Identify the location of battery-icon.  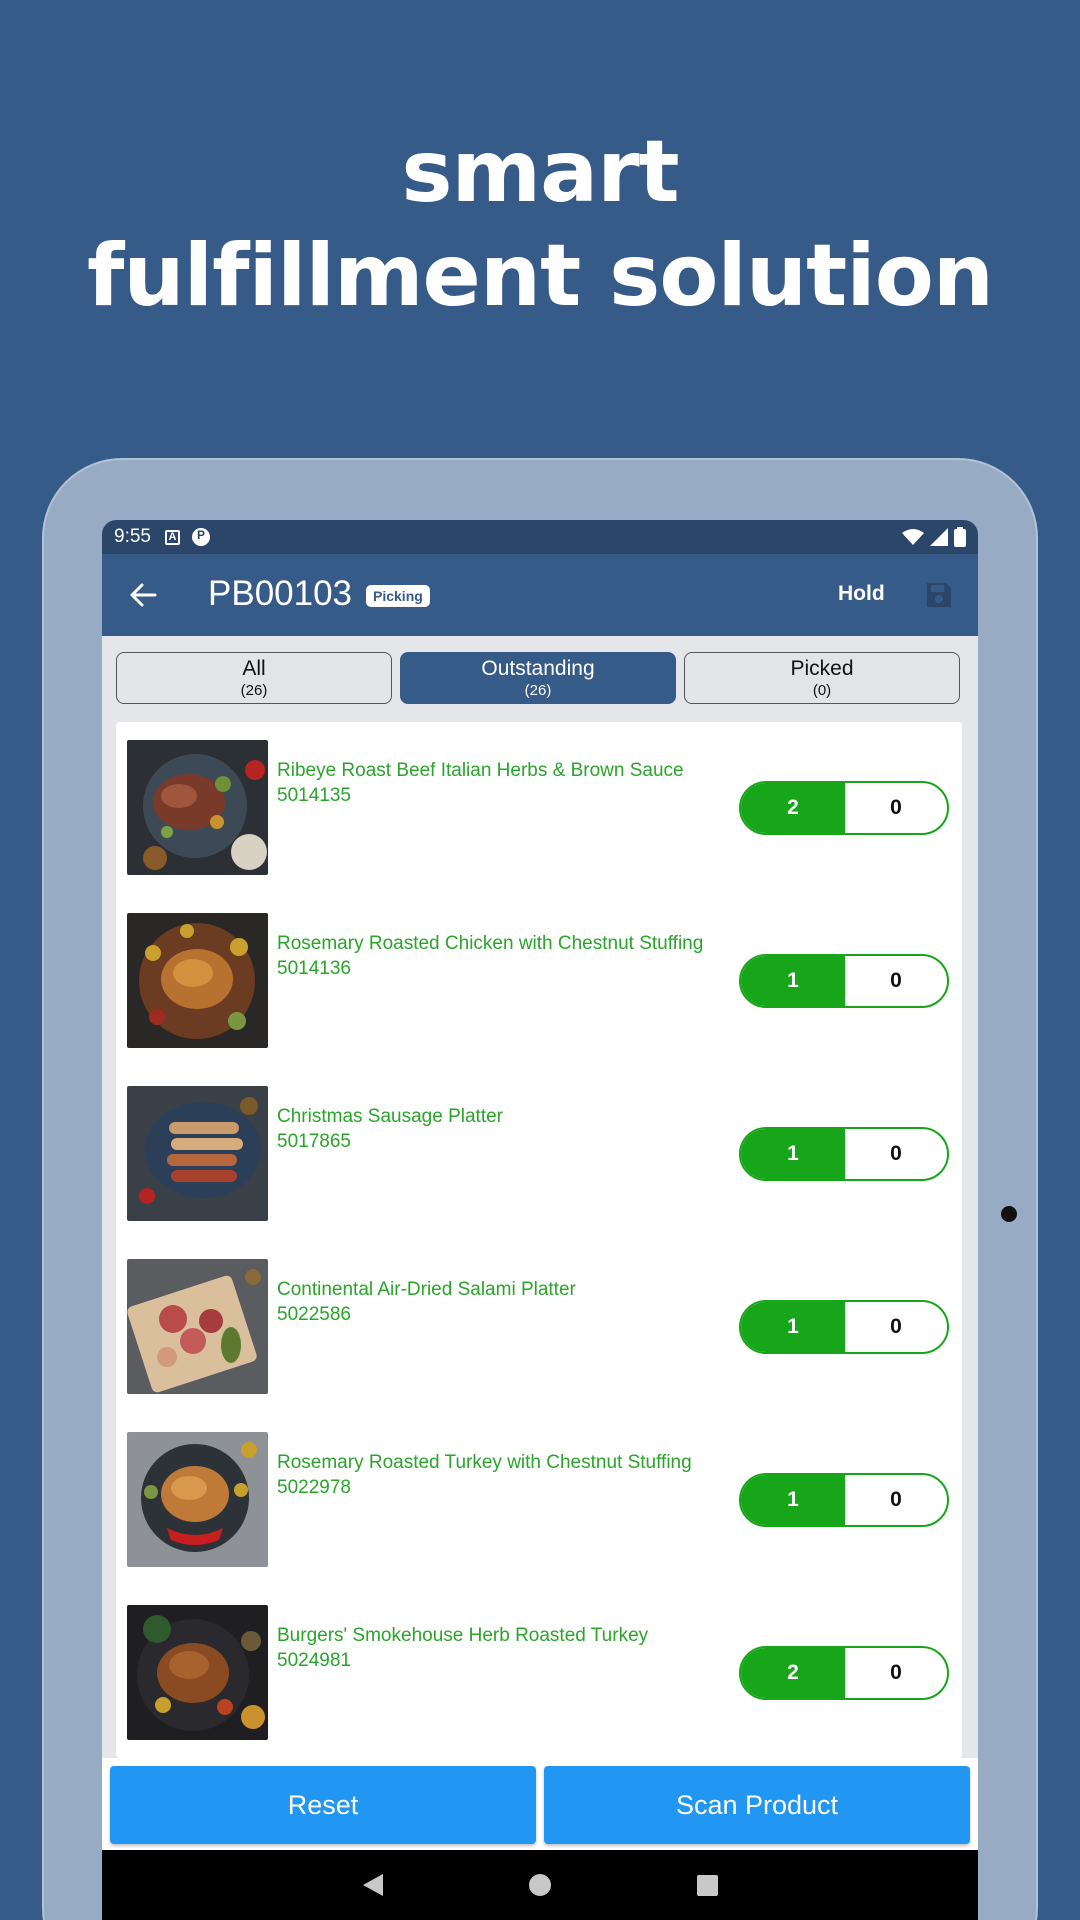
(960, 537).